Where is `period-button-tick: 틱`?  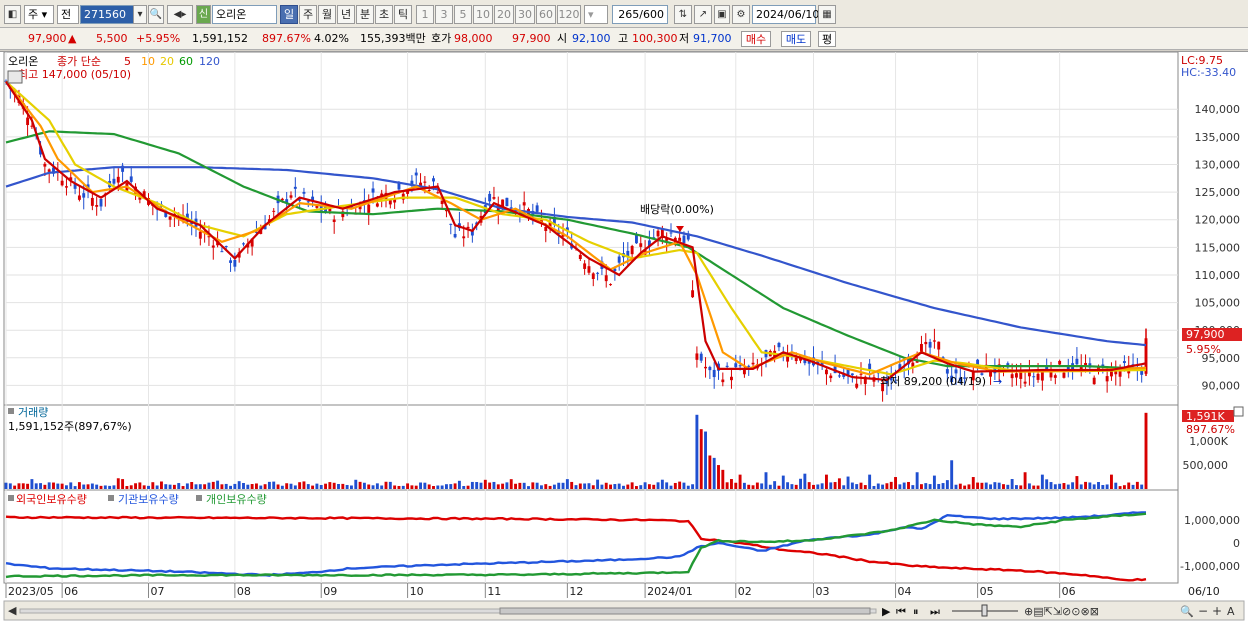
period-button-tick: 틱 is located at coordinates (403, 14).